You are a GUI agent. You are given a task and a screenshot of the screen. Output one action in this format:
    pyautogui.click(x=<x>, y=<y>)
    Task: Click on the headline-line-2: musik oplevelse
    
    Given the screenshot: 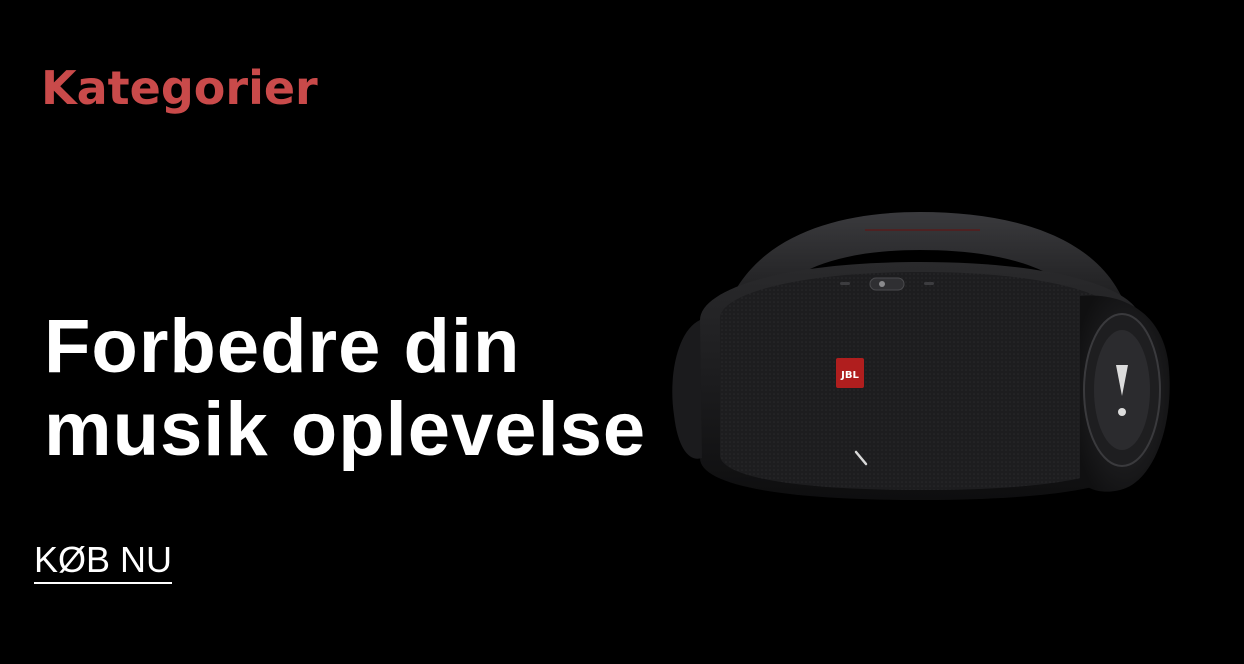 What is the action you would take?
    pyautogui.click(x=345, y=429)
    